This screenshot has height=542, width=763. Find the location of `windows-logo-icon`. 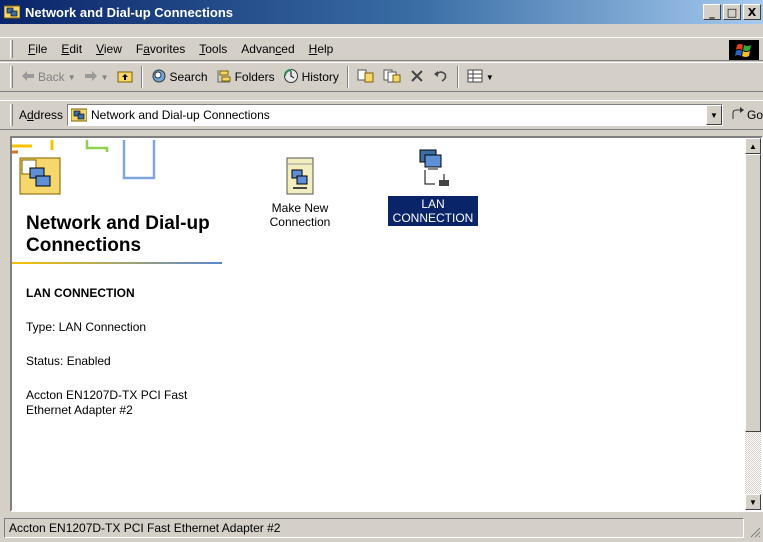

windows-logo-icon is located at coordinates (744, 50).